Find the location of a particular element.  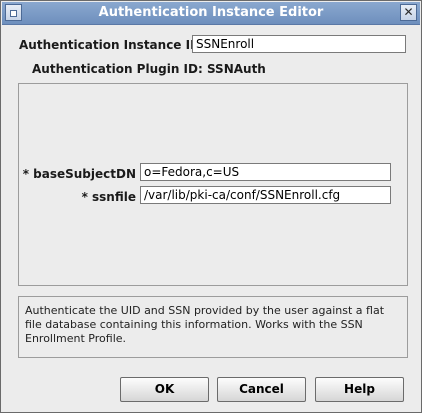

basesubjectdn-field: o=Fedora,c=US is located at coordinates (265, 172).